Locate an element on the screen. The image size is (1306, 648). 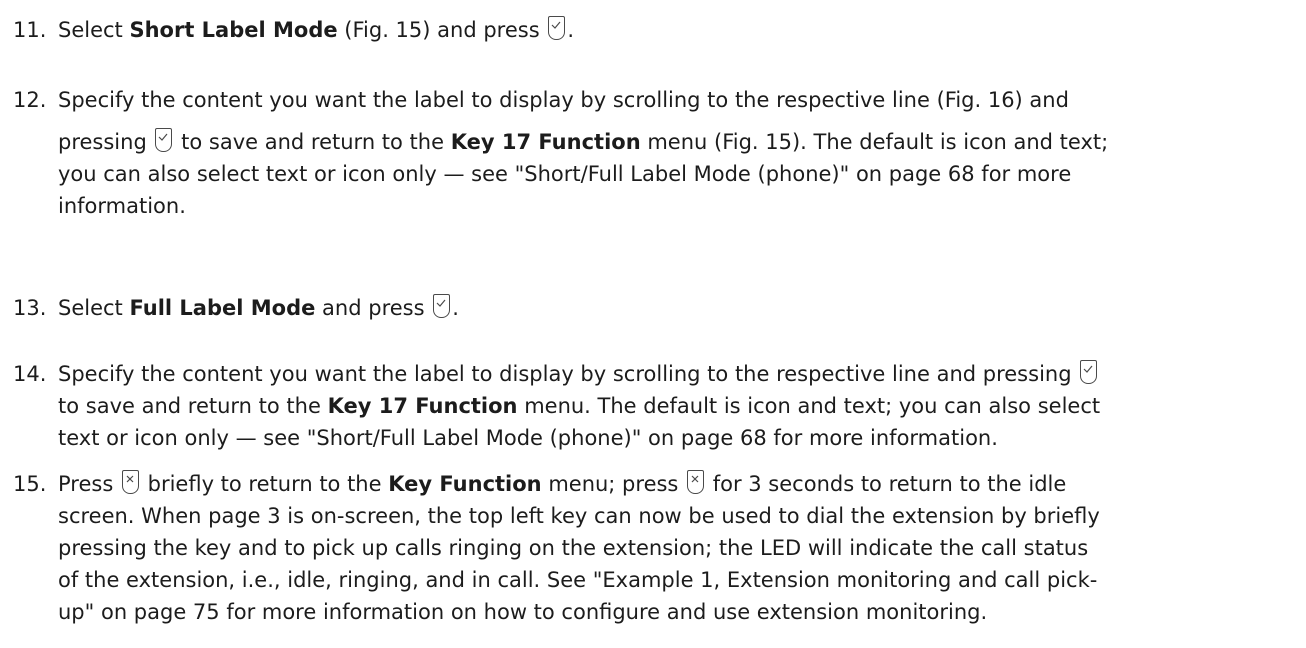
step-number: 14. is located at coordinates (30, 374).